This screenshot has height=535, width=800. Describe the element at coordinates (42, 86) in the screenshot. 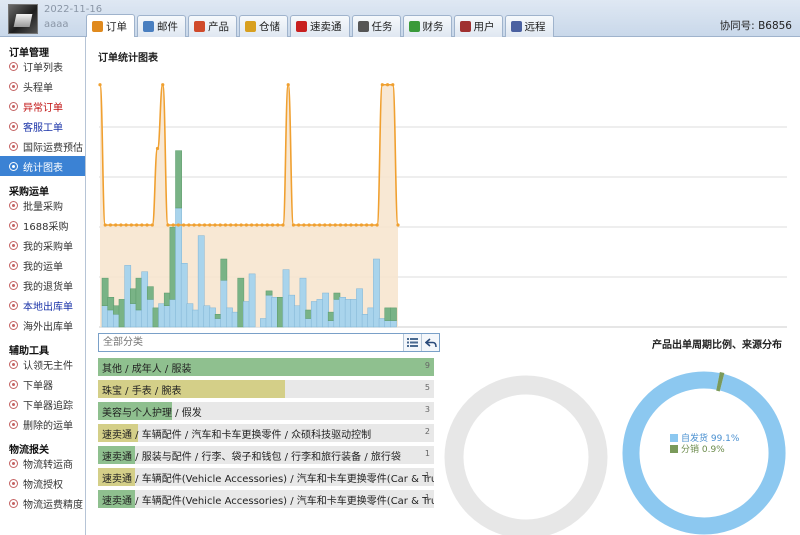

I see `sidebar-item: 头程单` at that location.